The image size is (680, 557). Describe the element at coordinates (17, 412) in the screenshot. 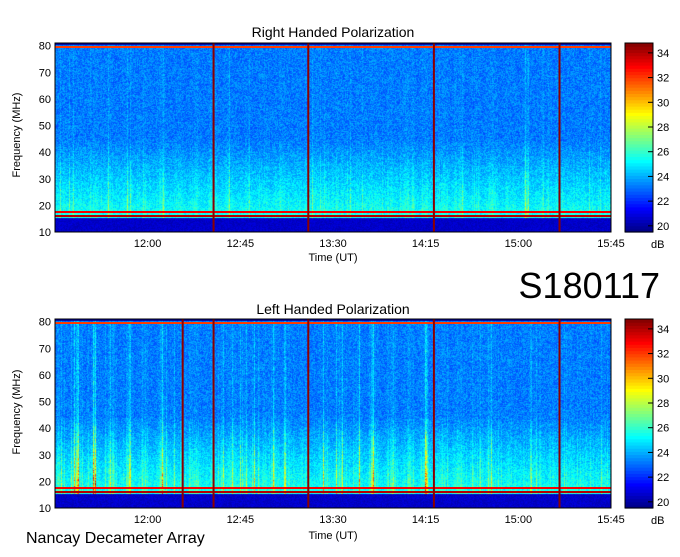

I see `left-panel-ylabel: Frequency (MHz)` at that location.